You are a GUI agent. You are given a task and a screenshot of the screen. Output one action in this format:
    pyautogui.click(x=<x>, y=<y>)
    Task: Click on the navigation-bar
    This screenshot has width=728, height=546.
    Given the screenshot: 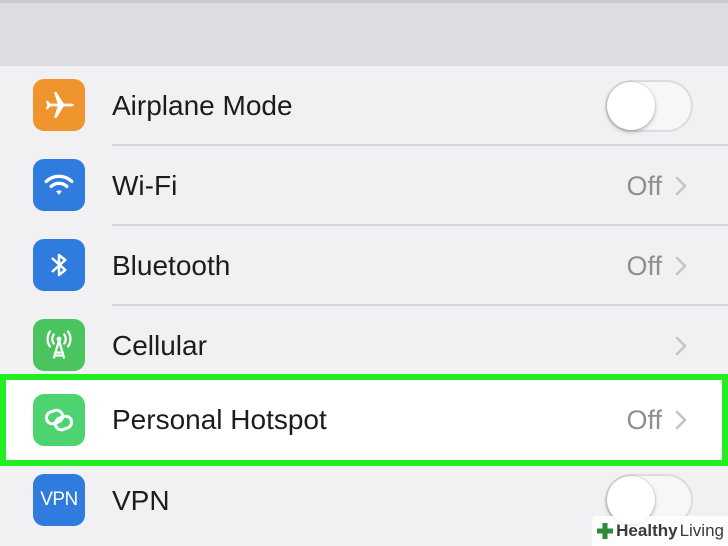 What is the action you would take?
    pyautogui.click(x=364, y=33)
    